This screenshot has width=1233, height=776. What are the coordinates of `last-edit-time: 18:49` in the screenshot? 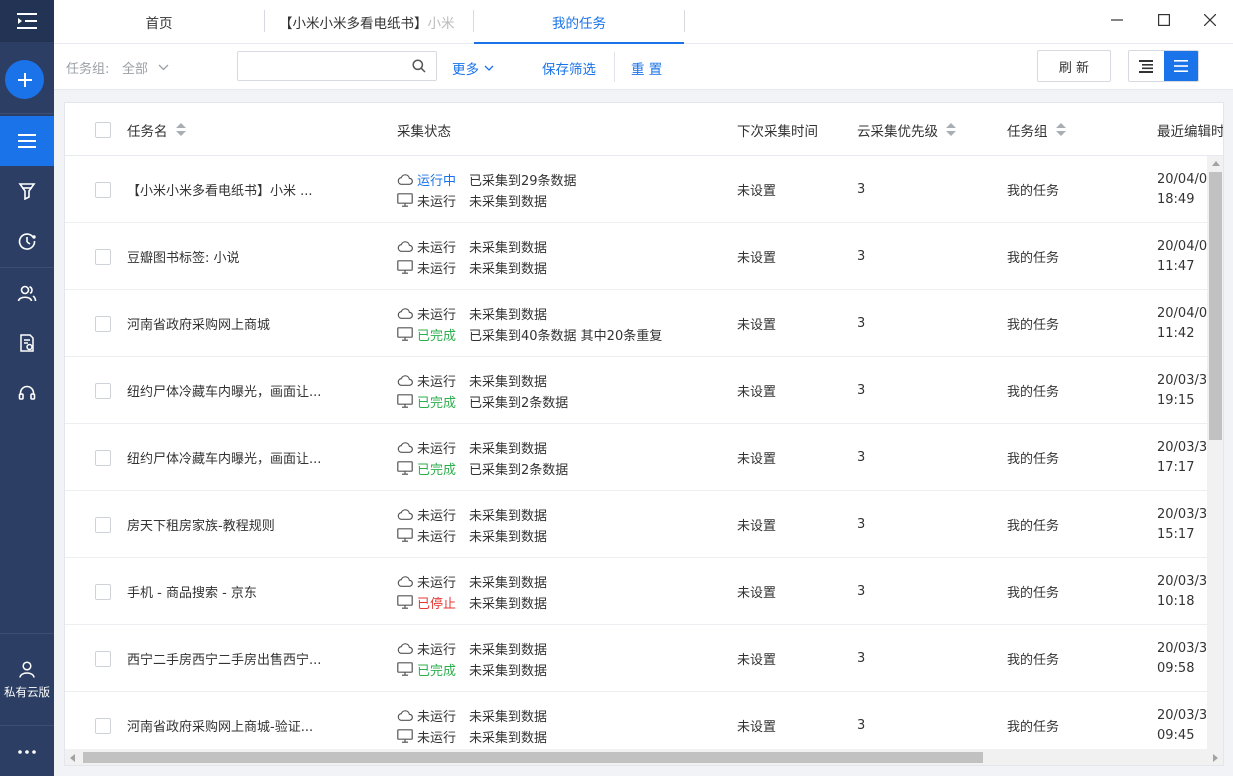 It's located at (1176, 199).